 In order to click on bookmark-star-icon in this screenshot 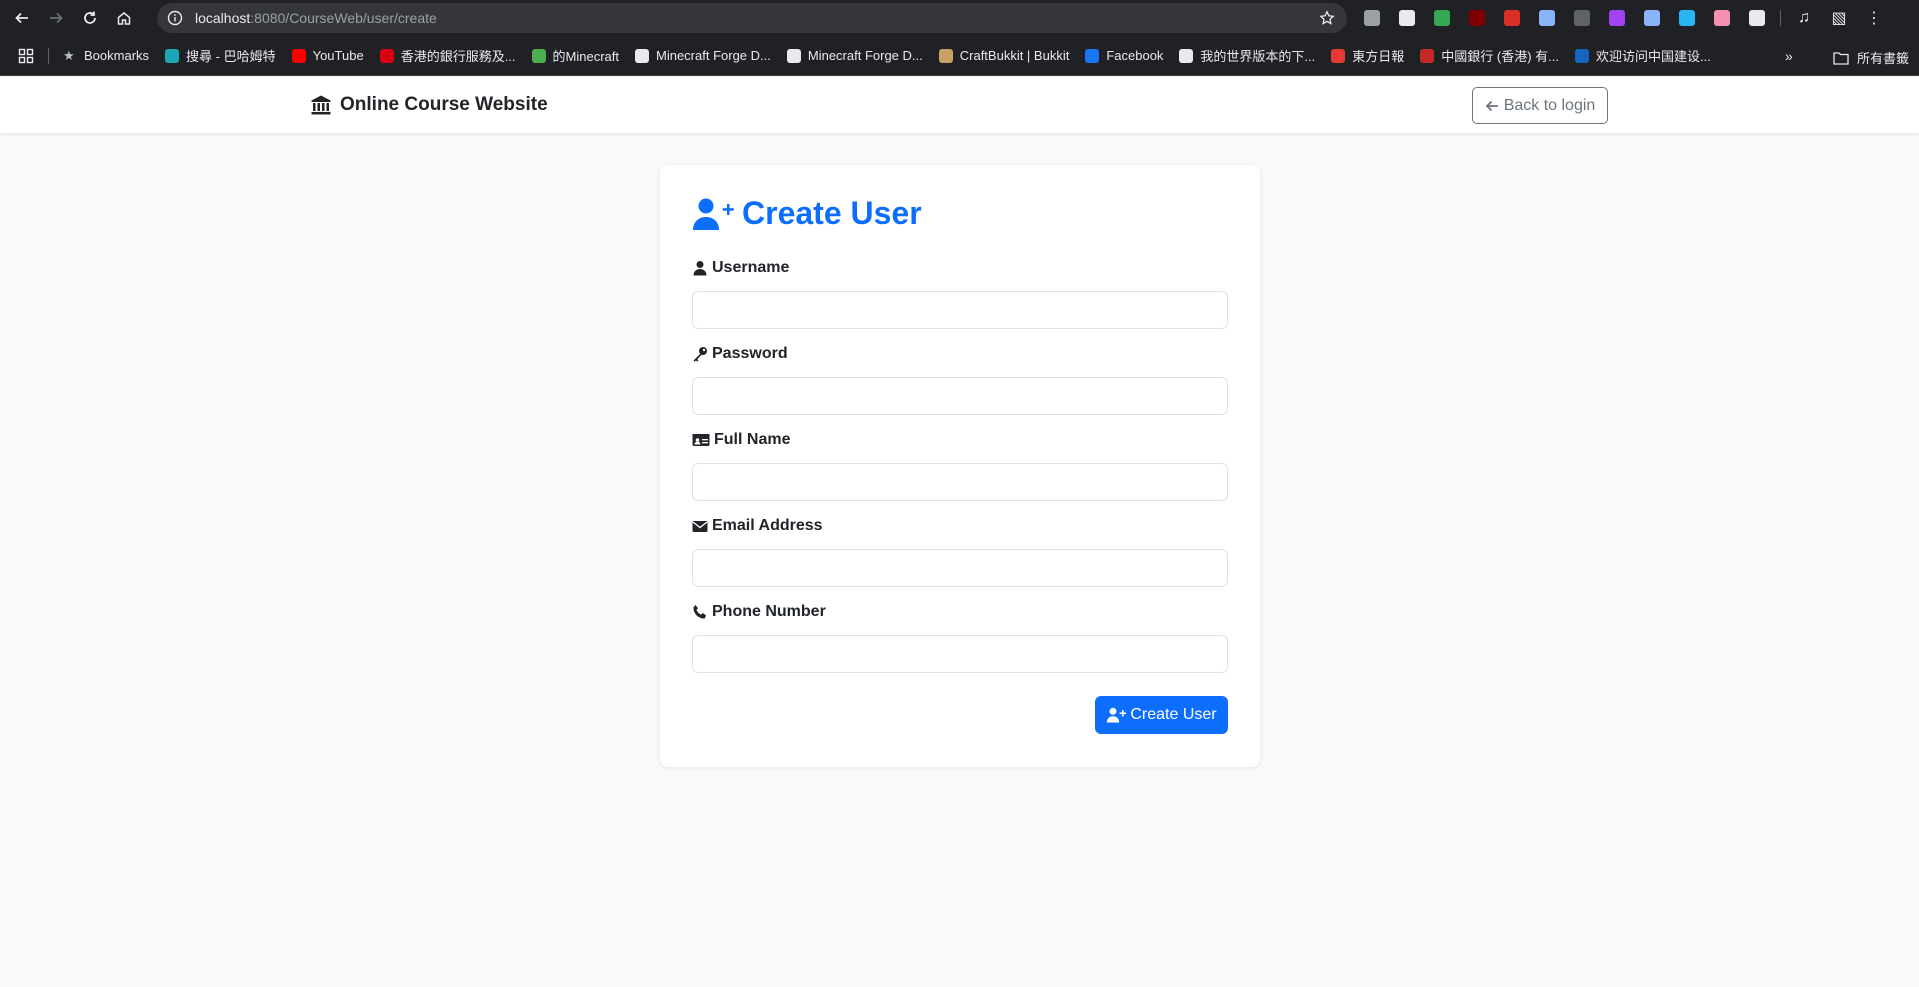, I will do `click(1327, 18)`.